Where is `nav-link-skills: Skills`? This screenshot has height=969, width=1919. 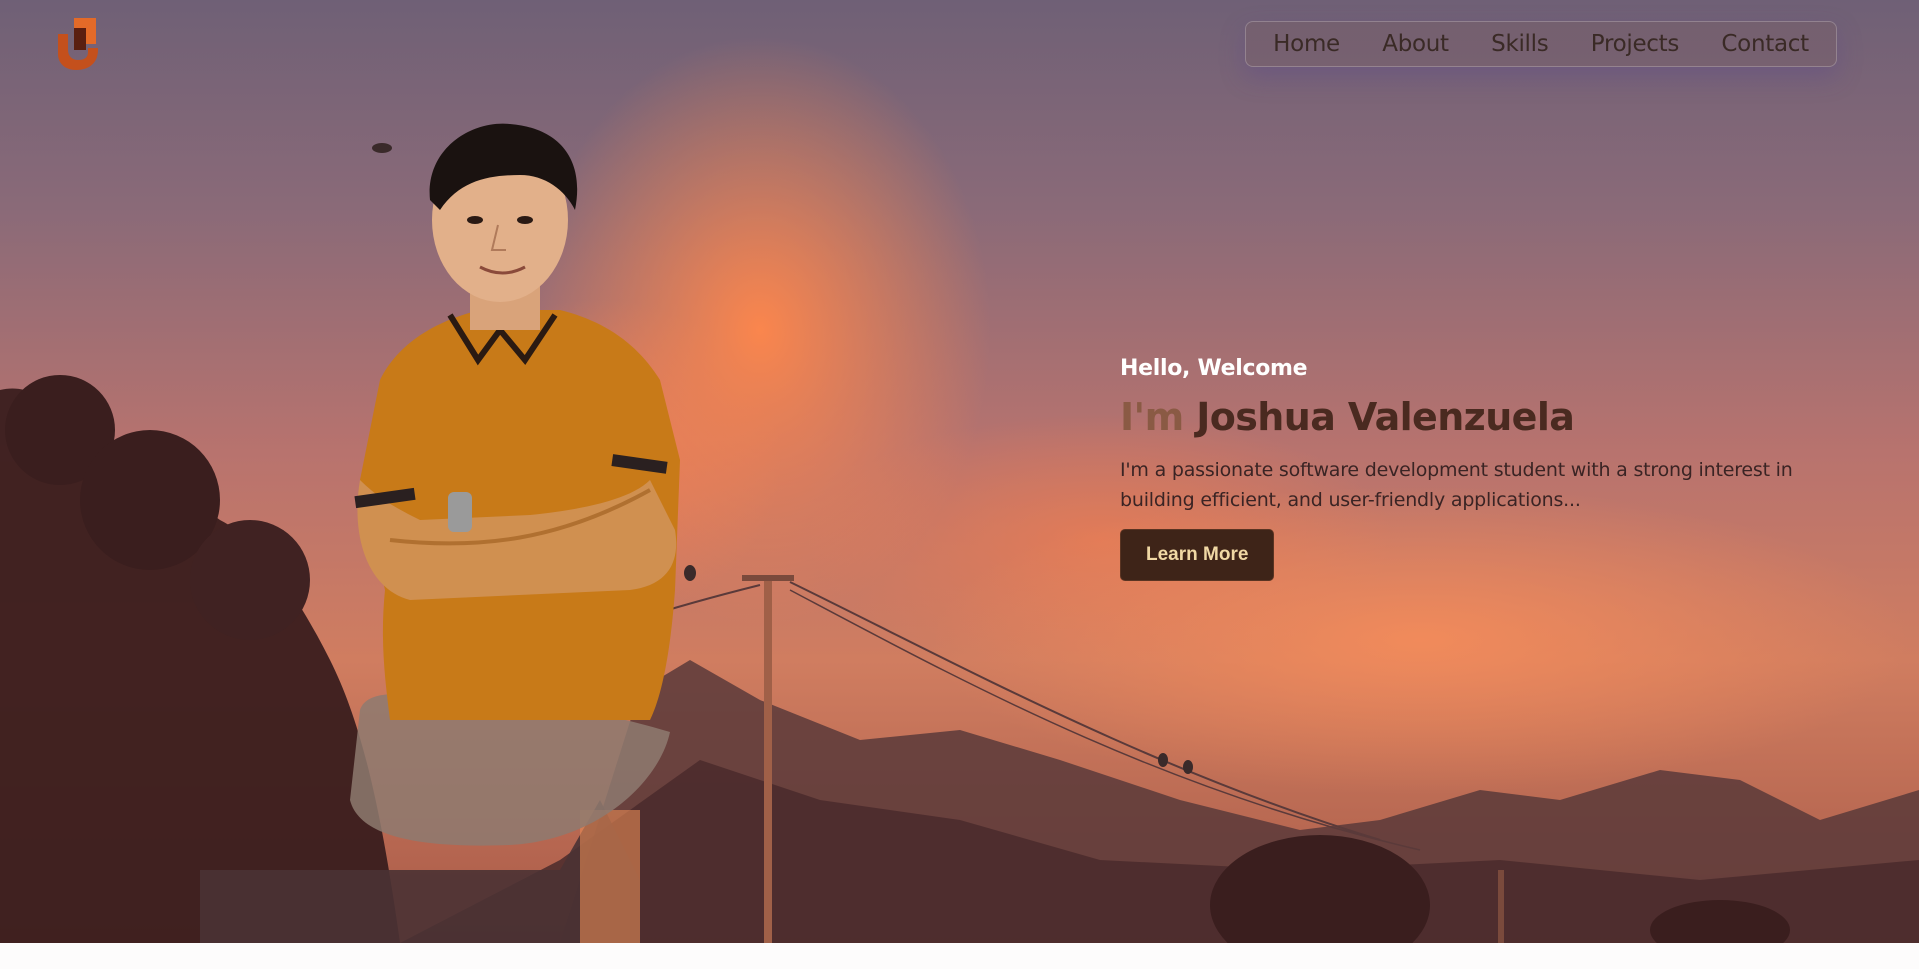
nav-link-skills: Skills is located at coordinates (1520, 44).